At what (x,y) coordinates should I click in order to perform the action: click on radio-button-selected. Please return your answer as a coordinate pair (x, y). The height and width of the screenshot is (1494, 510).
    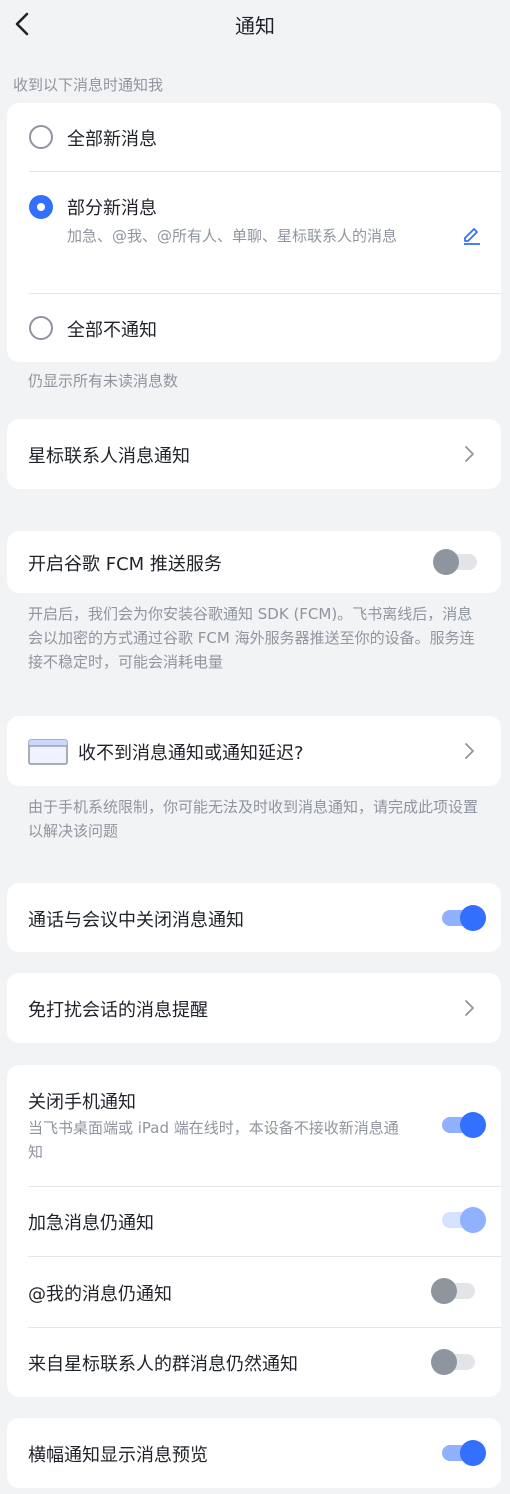
    Looking at the image, I should click on (41, 207).